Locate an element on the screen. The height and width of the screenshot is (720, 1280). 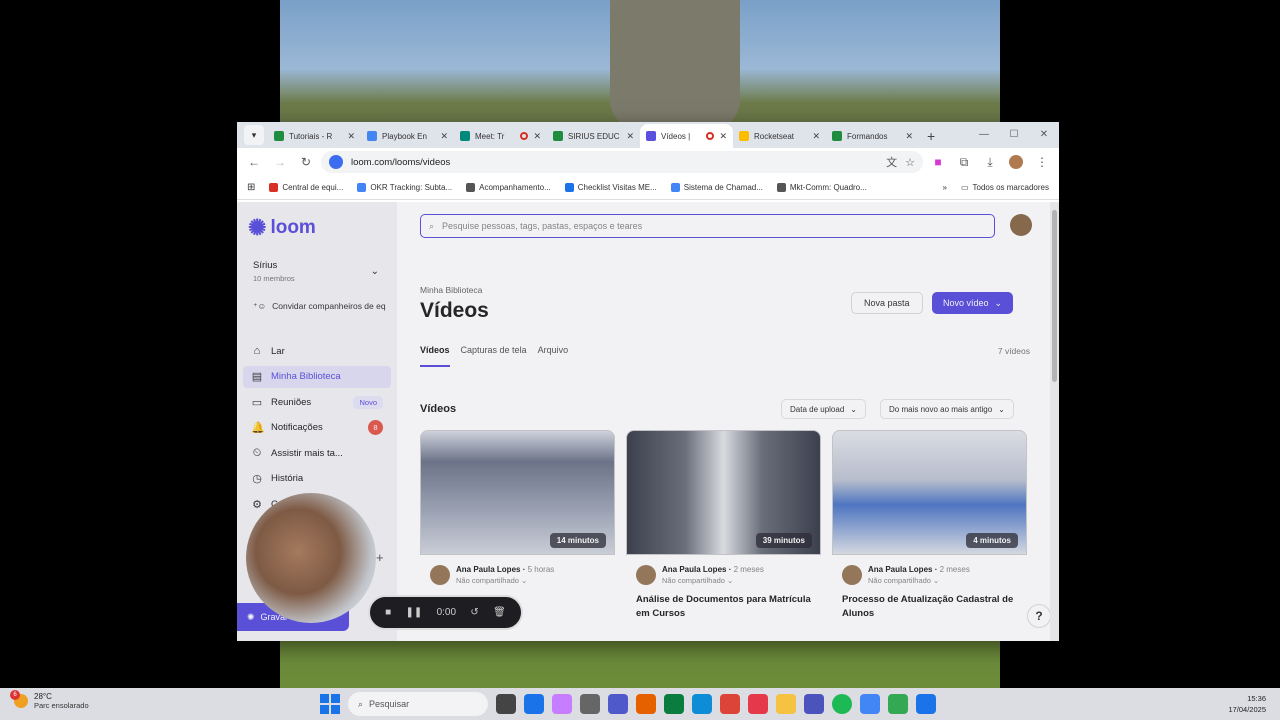
loom-logo: ✺ loom is located at coordinates (282, 228).